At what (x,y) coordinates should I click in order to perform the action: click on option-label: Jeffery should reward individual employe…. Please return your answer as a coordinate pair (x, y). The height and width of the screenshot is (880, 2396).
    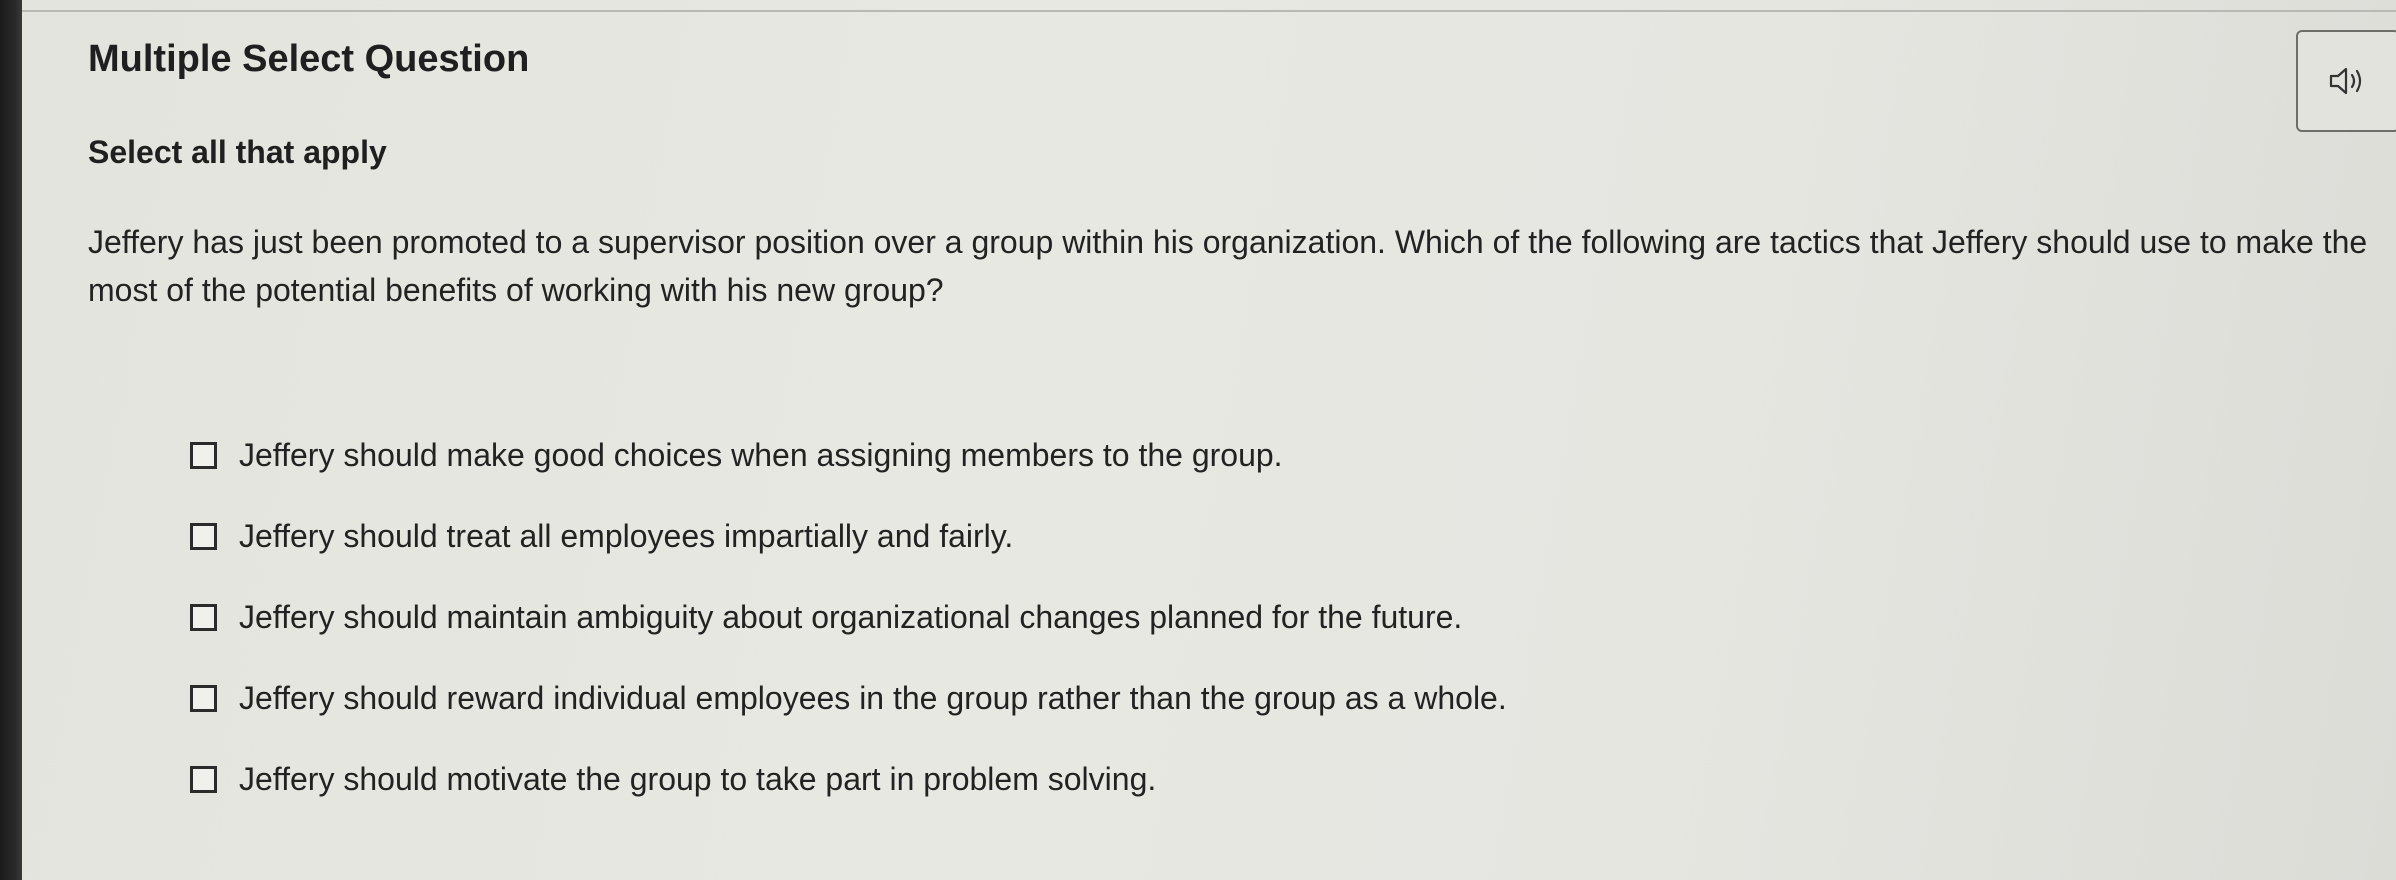
    Looking at the image, I should click on (873, 697).